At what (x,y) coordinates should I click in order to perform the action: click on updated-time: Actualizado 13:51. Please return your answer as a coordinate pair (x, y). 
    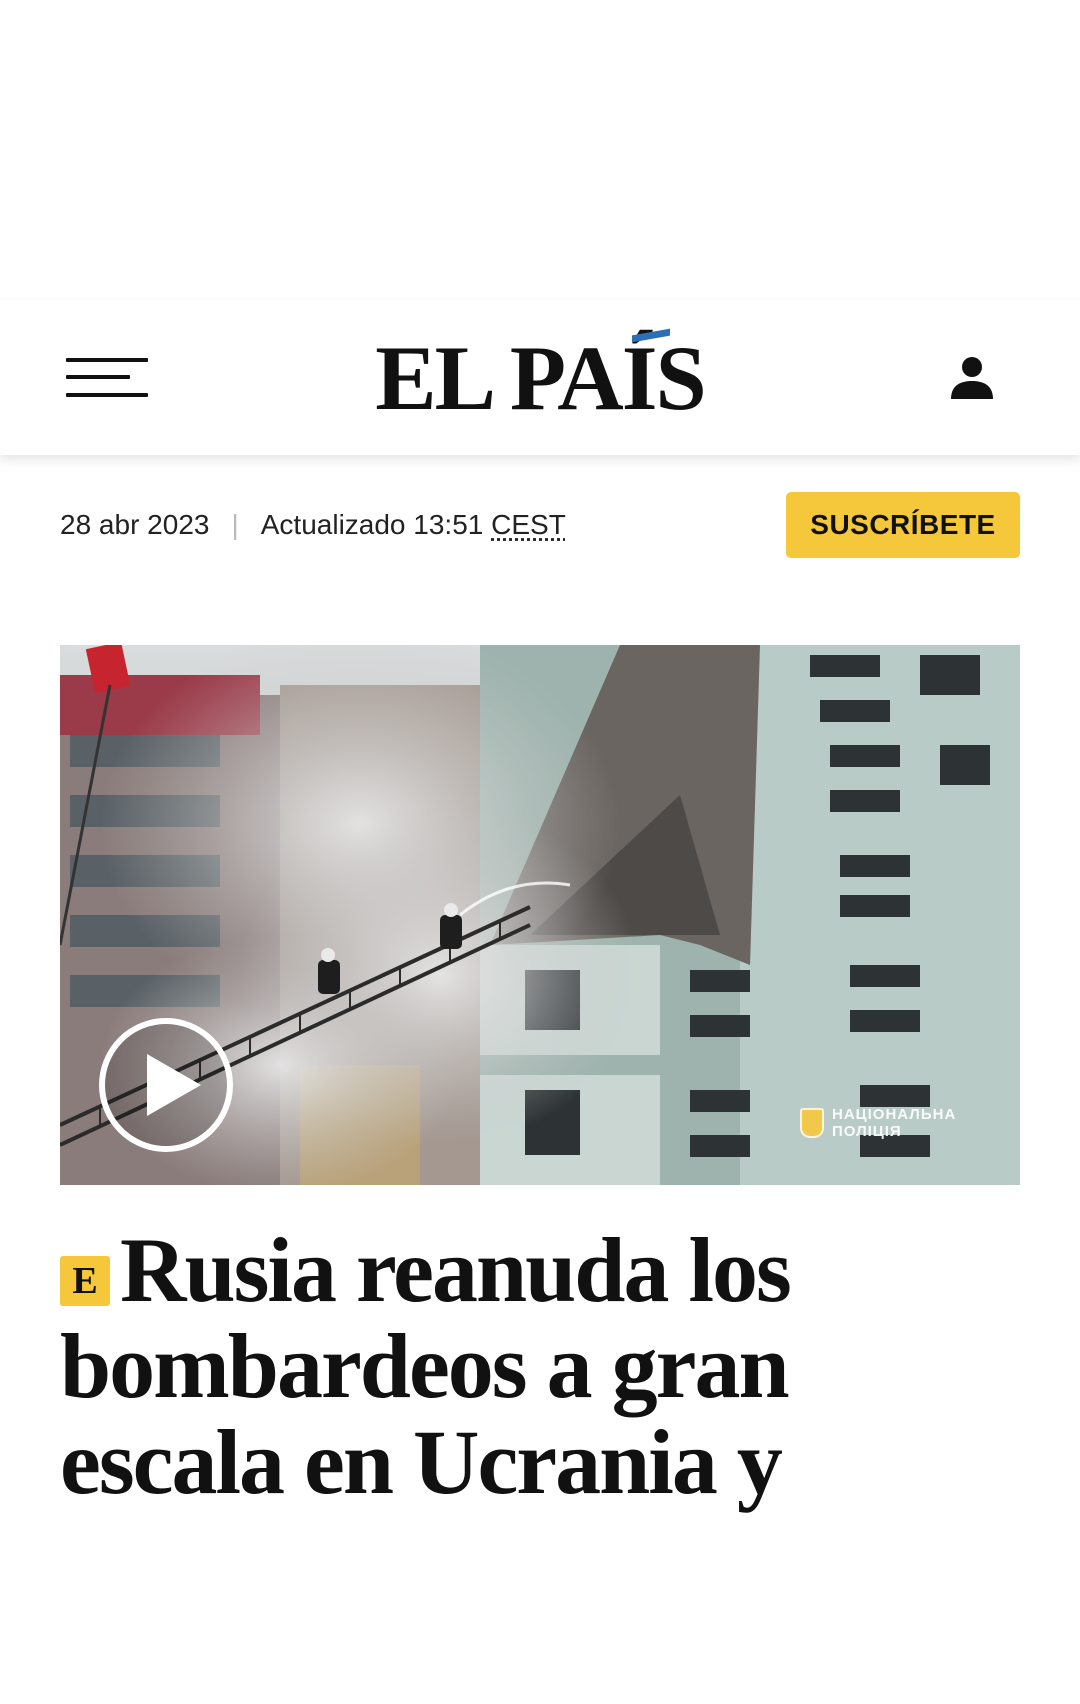
    Looking at the image, I should click on (372, 524).